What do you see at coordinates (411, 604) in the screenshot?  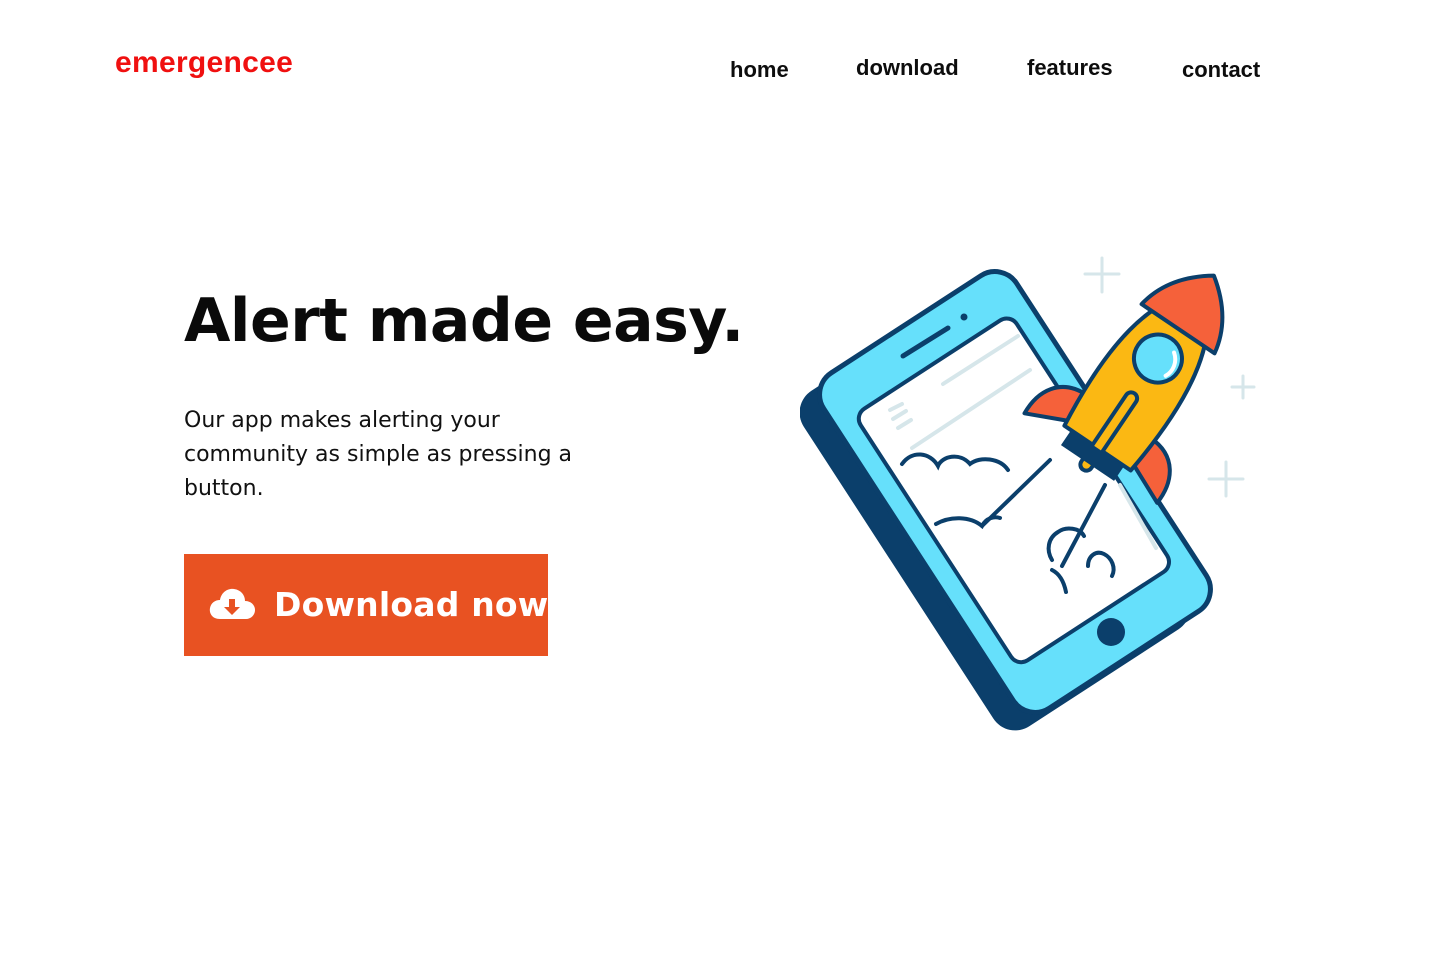 I see `download-now-label: Download now` at bounding box center [411, 604].